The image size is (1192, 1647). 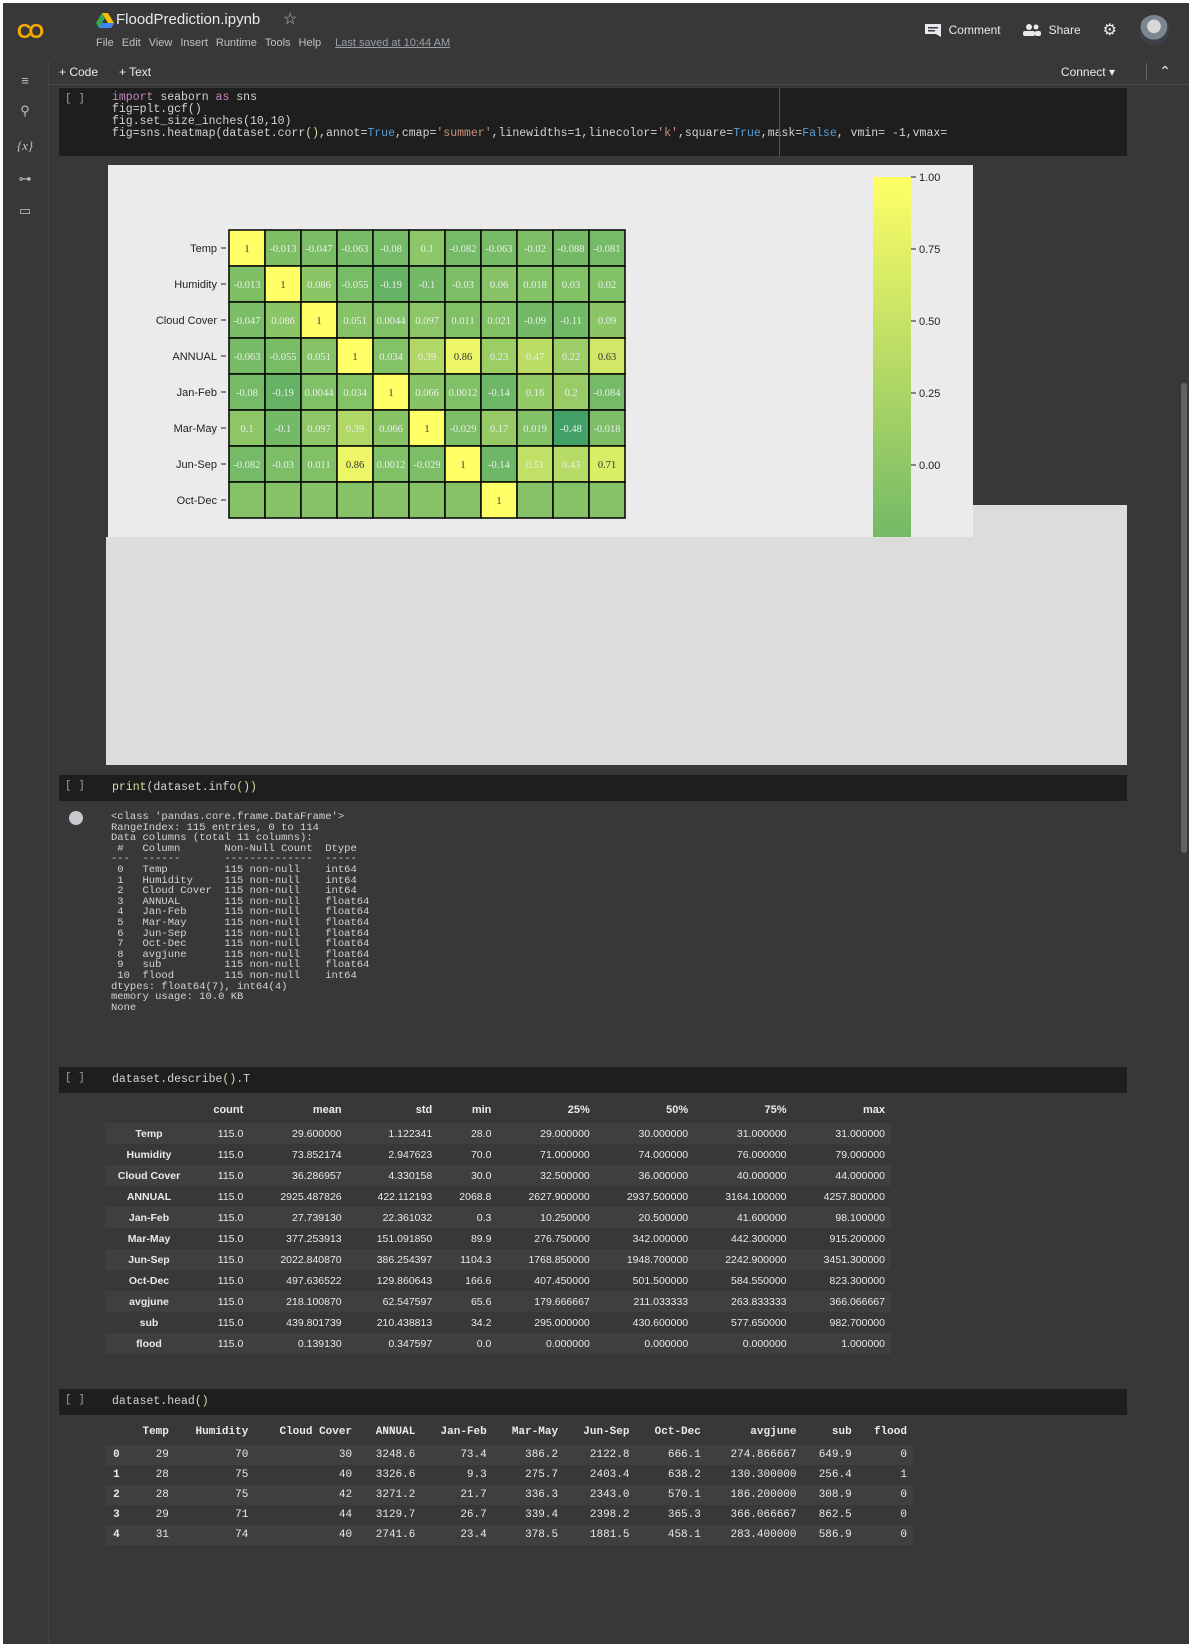 What do you see at coordinates (162, 1495) in the screenshot?
I see `table-cell: 28` at bounding box center [162, 1495].